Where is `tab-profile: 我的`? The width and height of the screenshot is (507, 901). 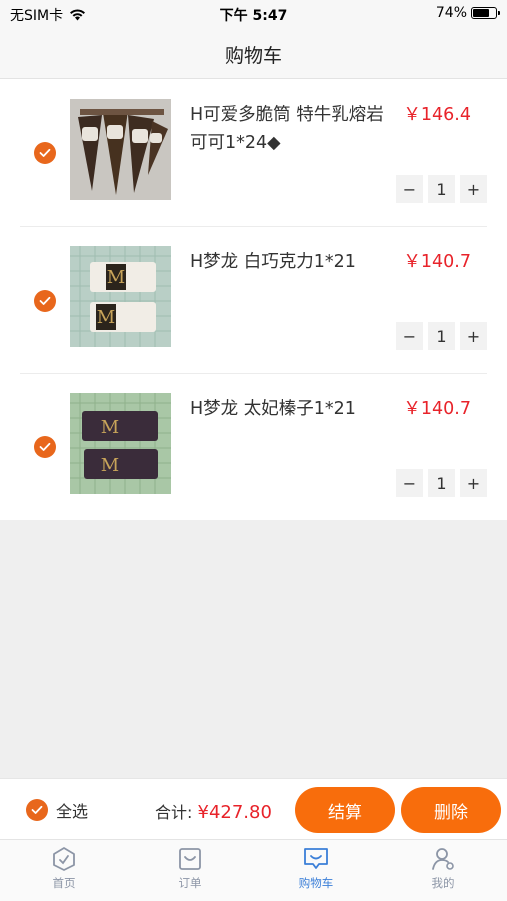 tab-profile: 我的 is located at coordinates (443, 868).